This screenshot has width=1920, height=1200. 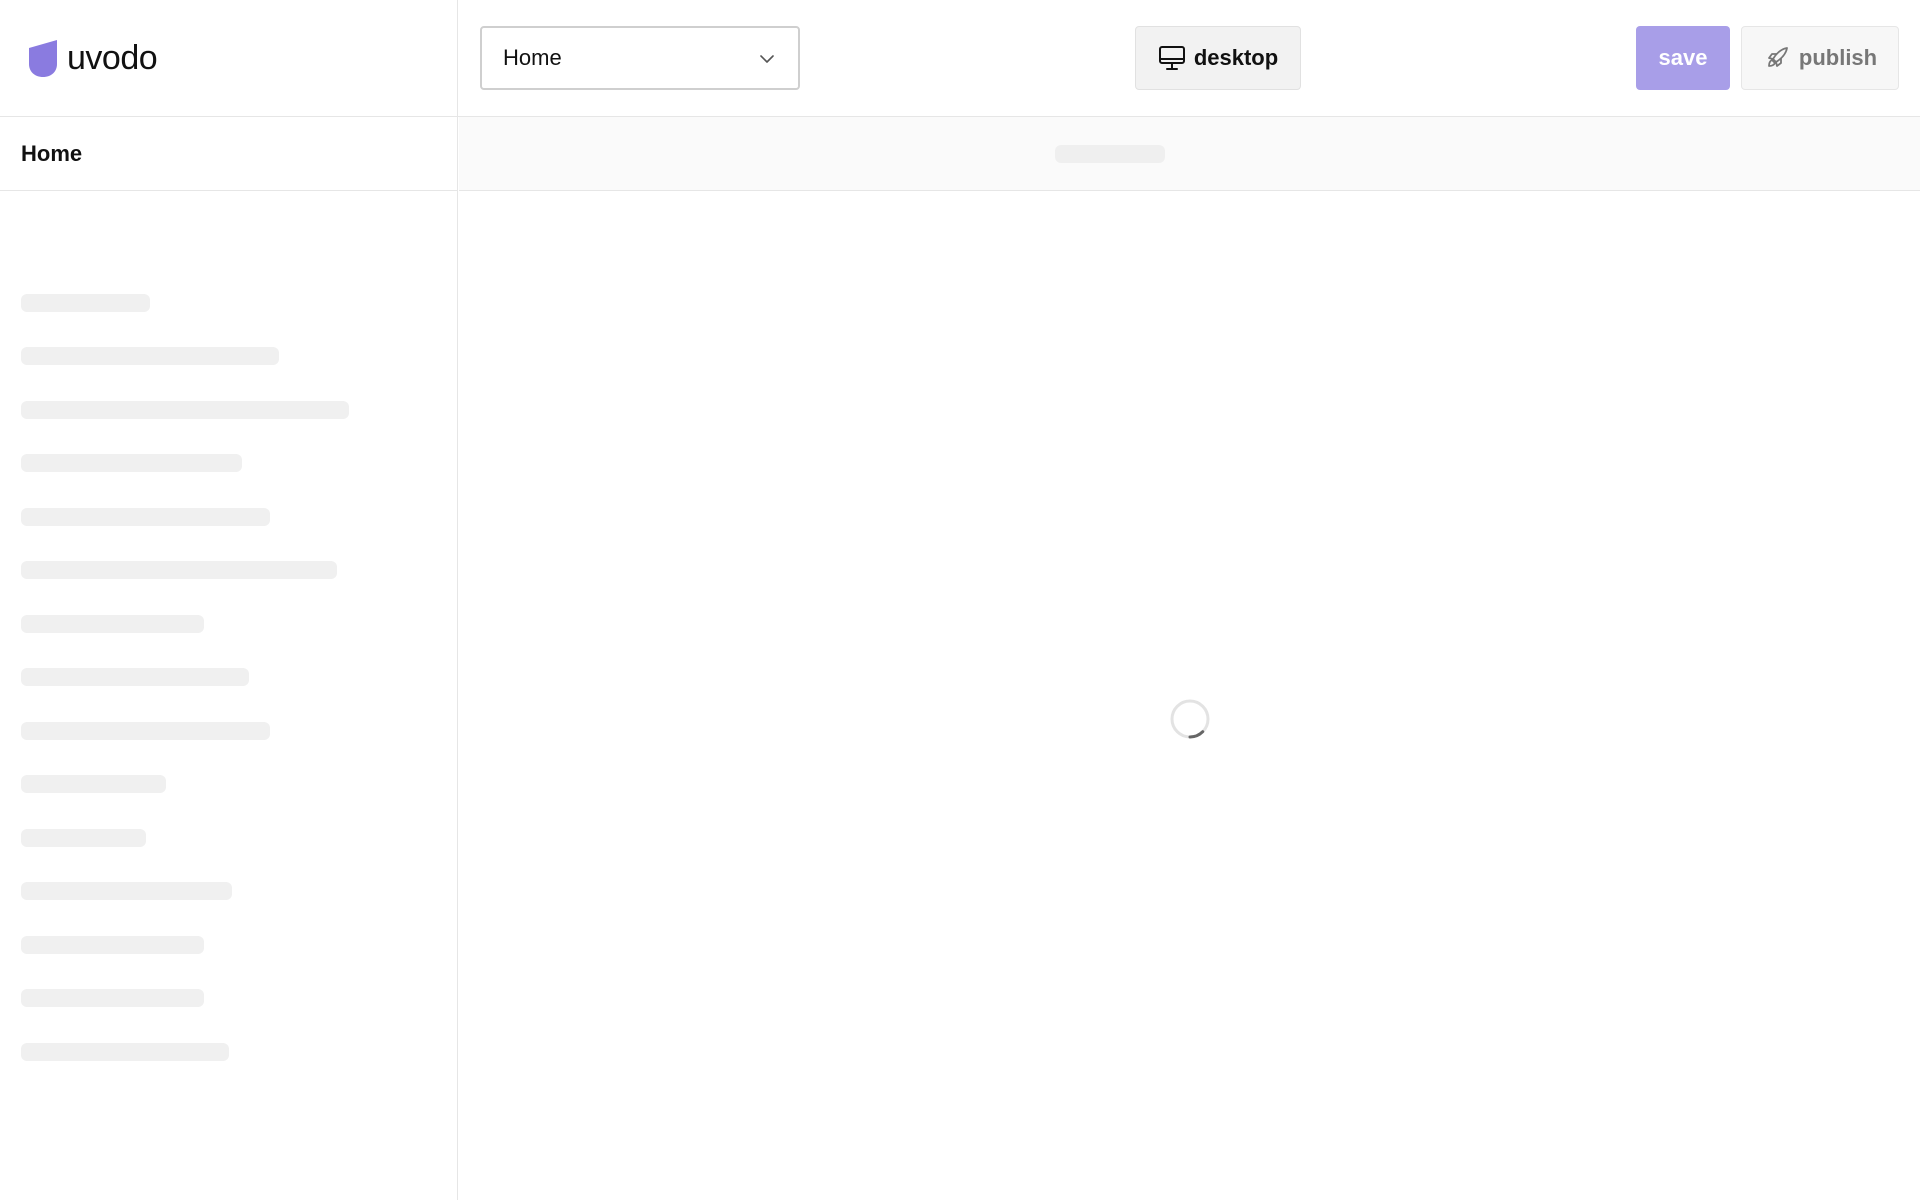 What do you see at coordinates (1838, 57) in the screenshot?
I see `publish-label: publish` at bounding box center [1838, 57].